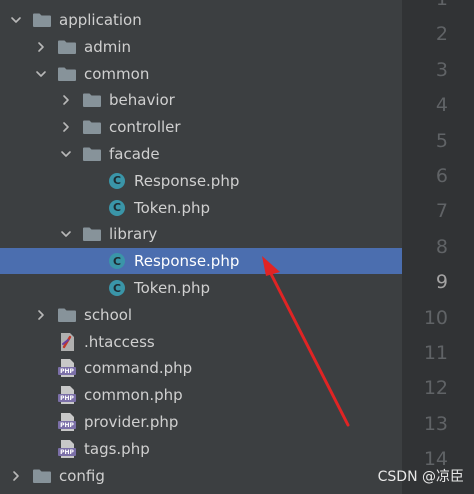 This screenshot has height=494, width=474. I want to click on tree-item-label: library, so click(133, 234).